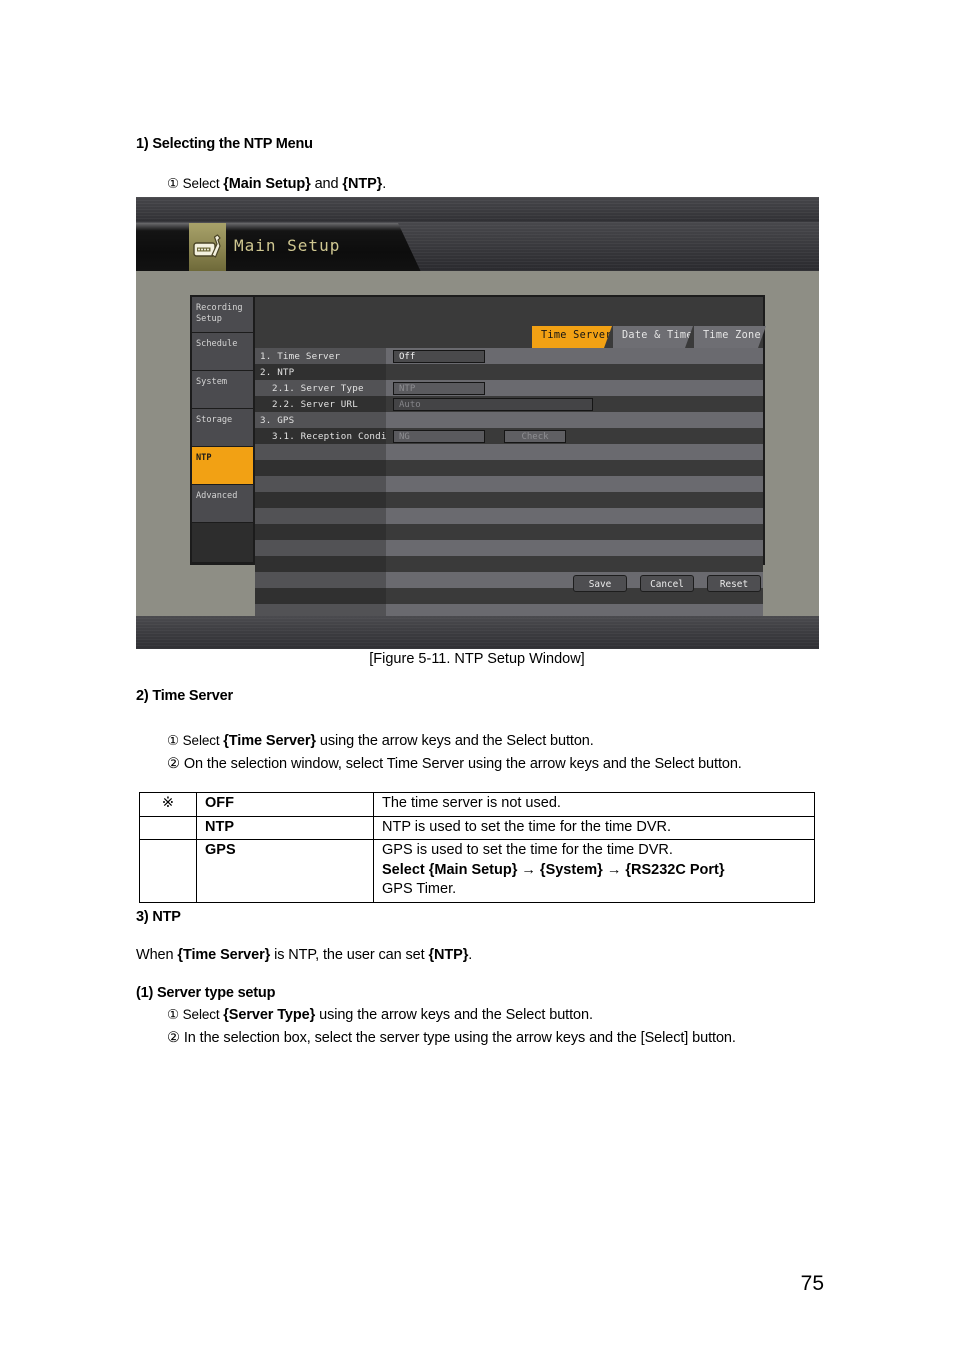 Image resolution: width=954 pixels, height=1356 pixels. I want to click on row-label-cell: 2. NTP, so click(320, 372).